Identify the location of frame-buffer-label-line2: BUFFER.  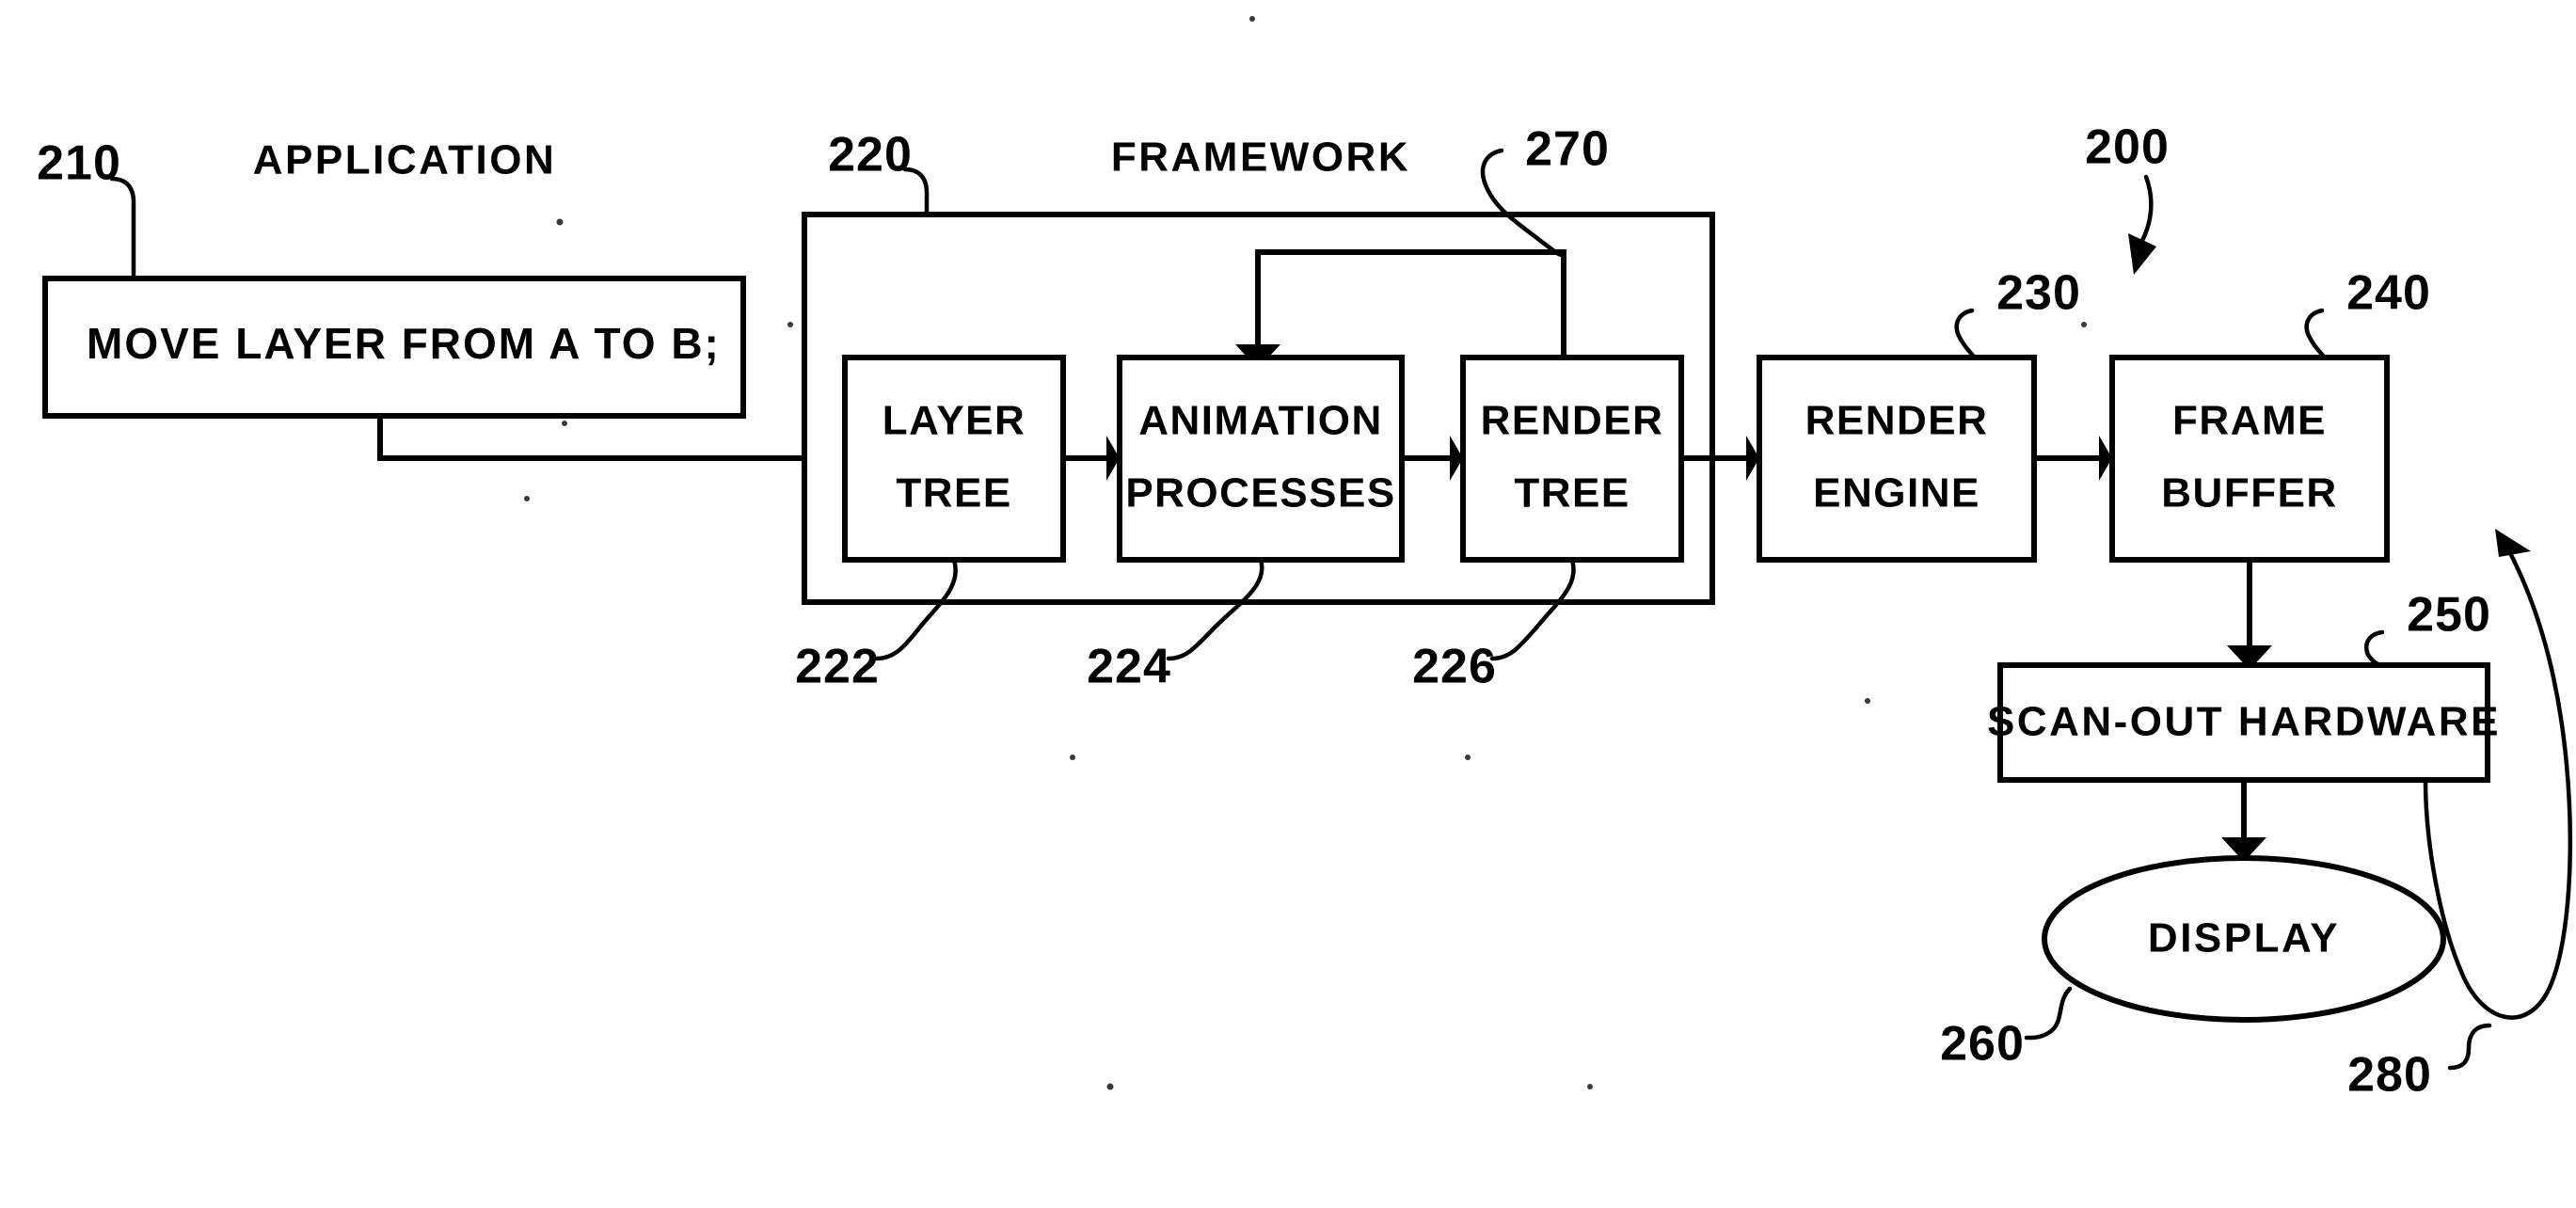
(2249, 493).